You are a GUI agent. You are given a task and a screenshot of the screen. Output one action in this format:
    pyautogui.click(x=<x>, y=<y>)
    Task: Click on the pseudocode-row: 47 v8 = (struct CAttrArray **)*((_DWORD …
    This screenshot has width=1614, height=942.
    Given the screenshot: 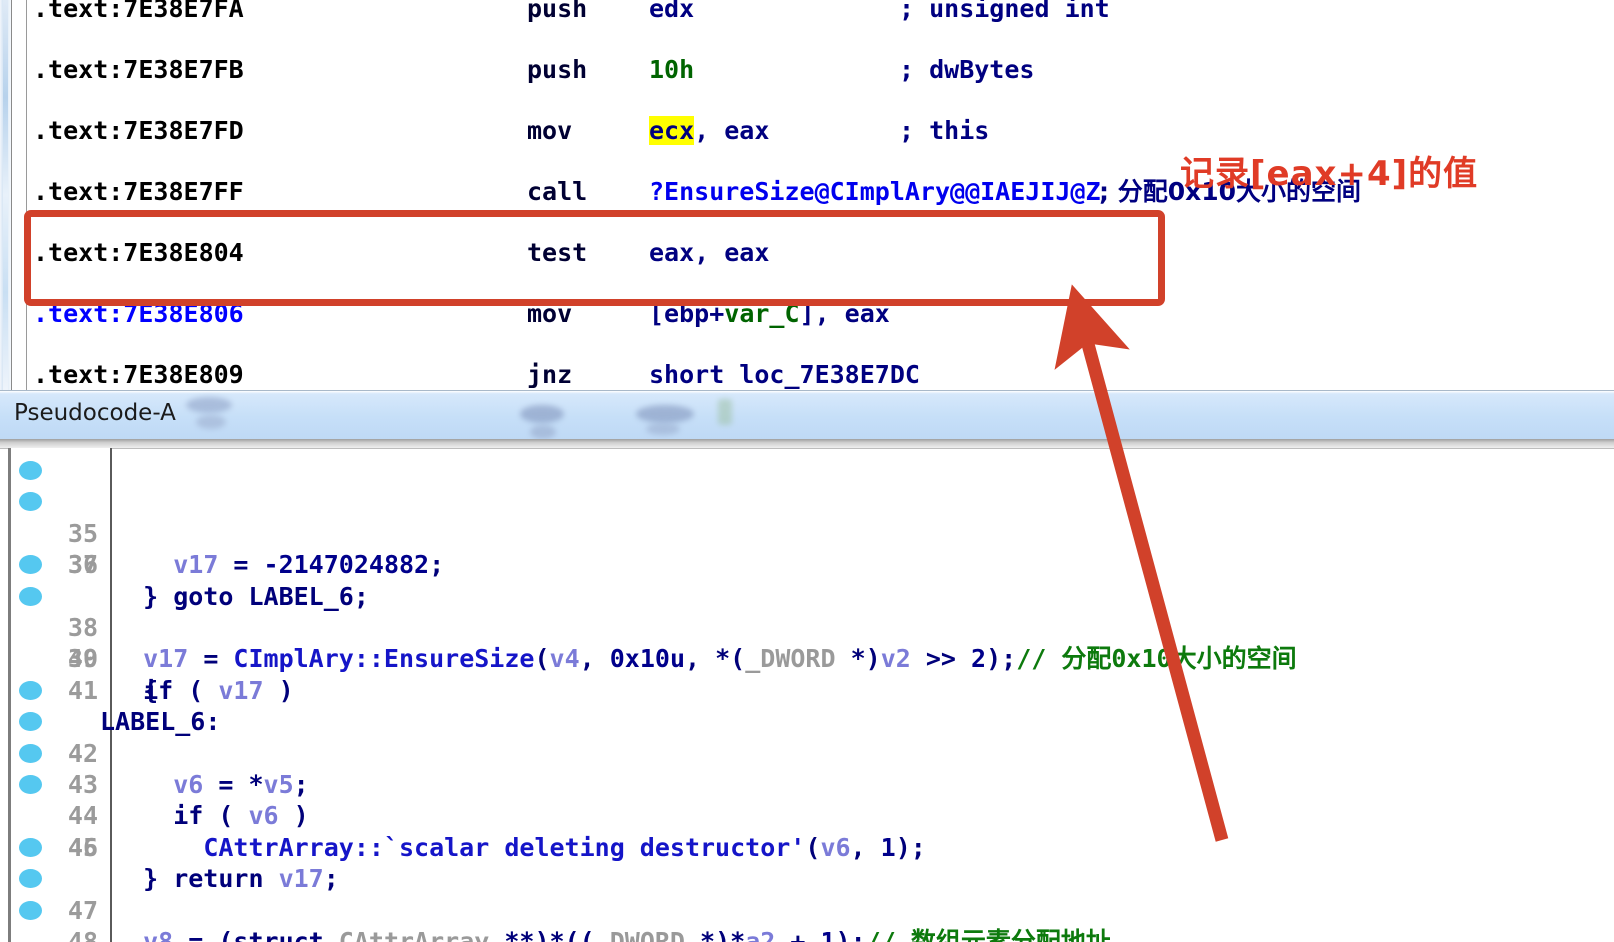 What is the action you would take?
    pyautogui.click(x=807, y=887)
    